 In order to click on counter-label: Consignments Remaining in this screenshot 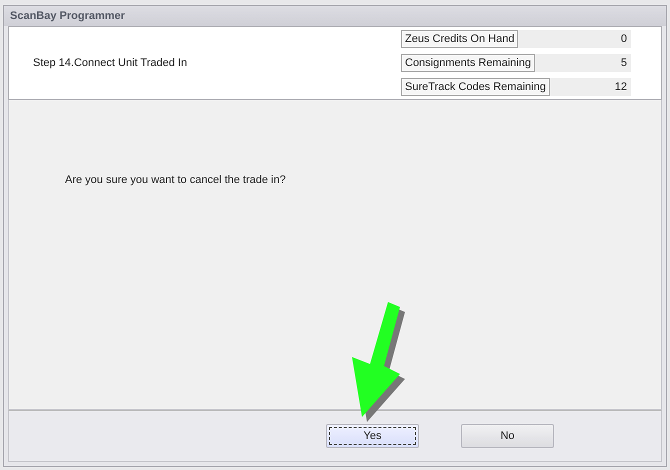, I will do `click(468, 63)`.